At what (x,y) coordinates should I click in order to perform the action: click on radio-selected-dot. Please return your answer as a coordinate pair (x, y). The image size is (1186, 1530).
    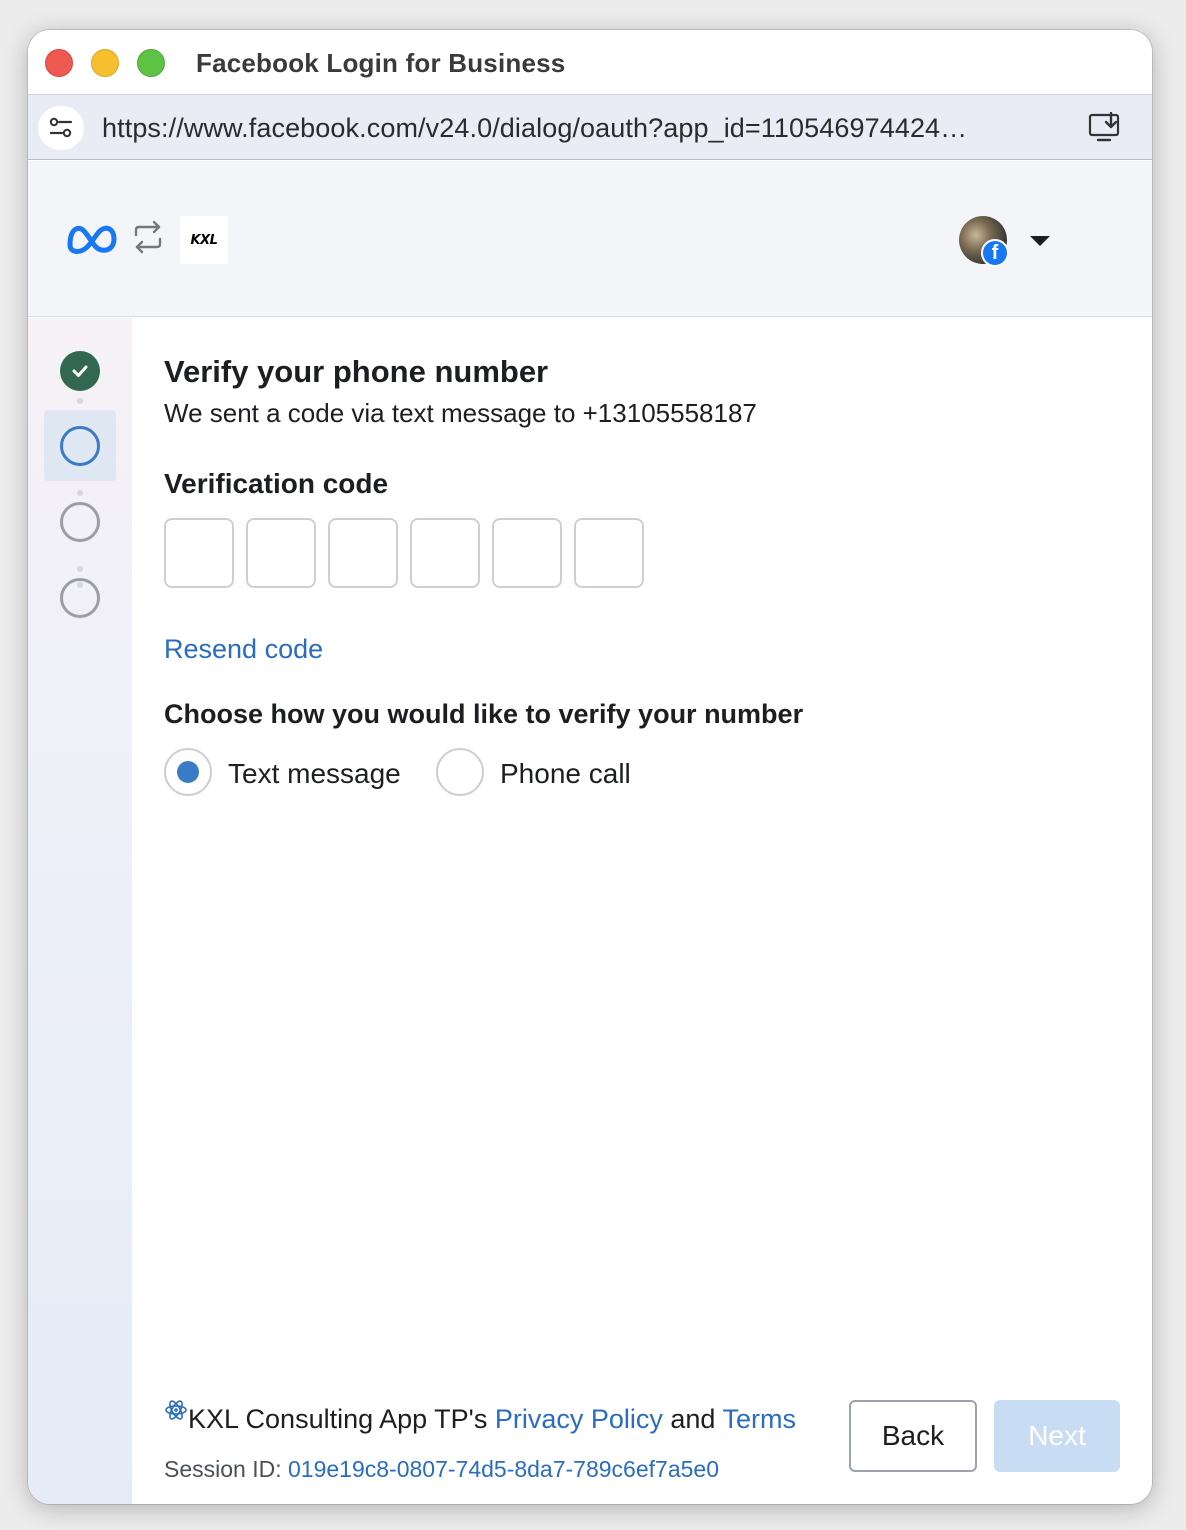
    Looking at the image, I should click on (188, 772).